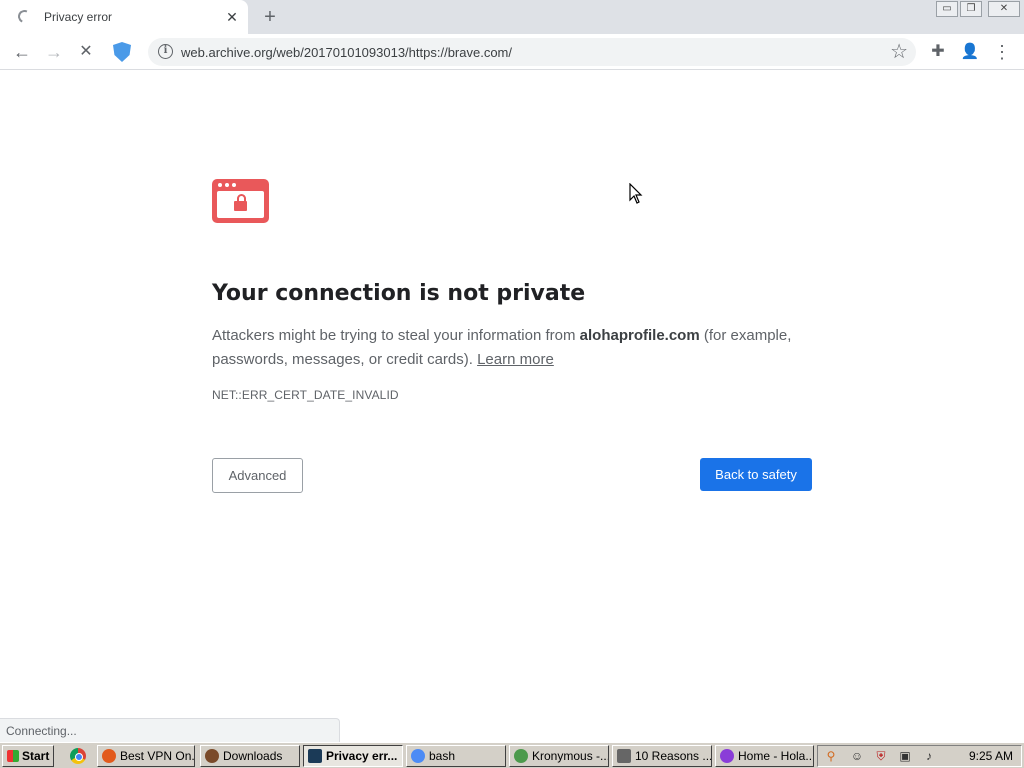  I want to click on new-tab-button: +, so click(270, 17).